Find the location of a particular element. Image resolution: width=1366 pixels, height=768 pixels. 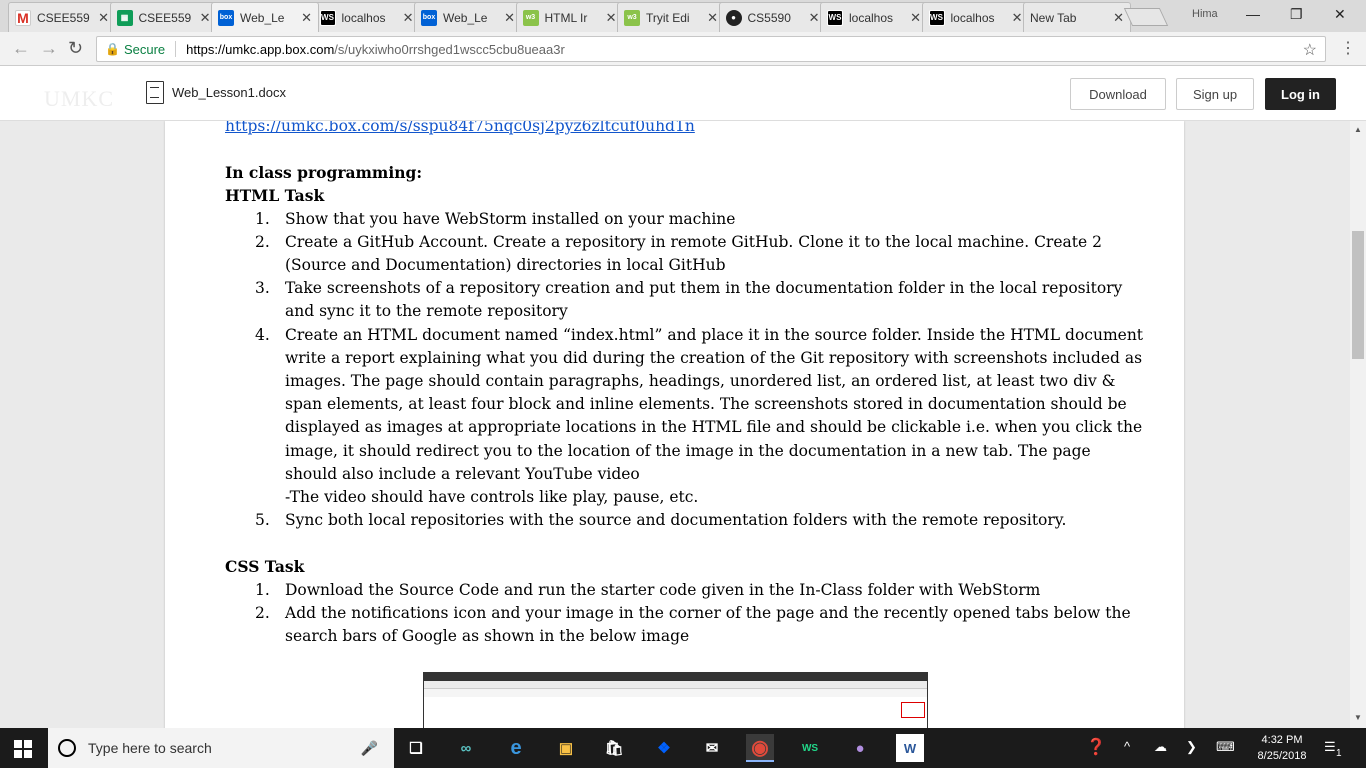

browser-tab: New Tab ✕ is located at coordinates (1077, 17).